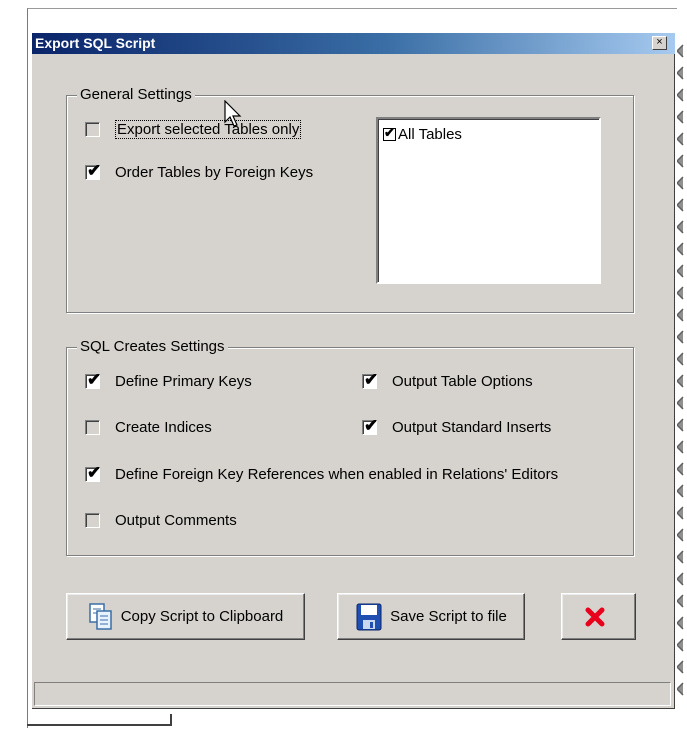 The image size is (687, 735). I want to click on background-window-edge, so click(682, 385).